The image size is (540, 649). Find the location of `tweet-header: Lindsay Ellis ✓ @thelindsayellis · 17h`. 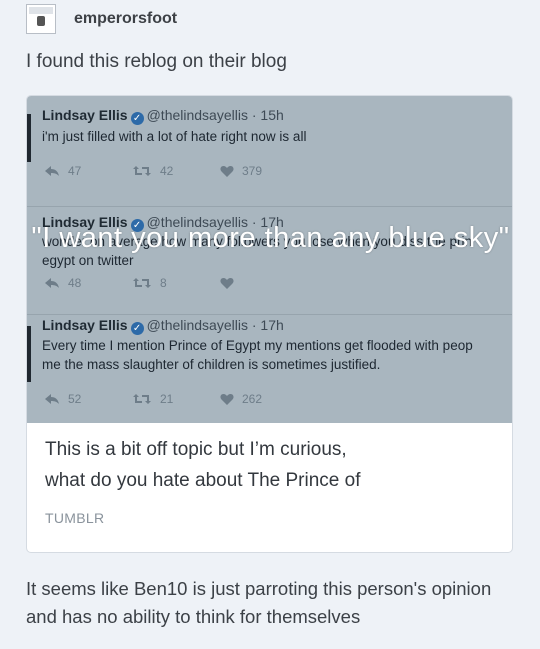

tweet-header: Lindsay Ellis ✓ @thelindsayellis · 17h is located at coordinates (163, 326).